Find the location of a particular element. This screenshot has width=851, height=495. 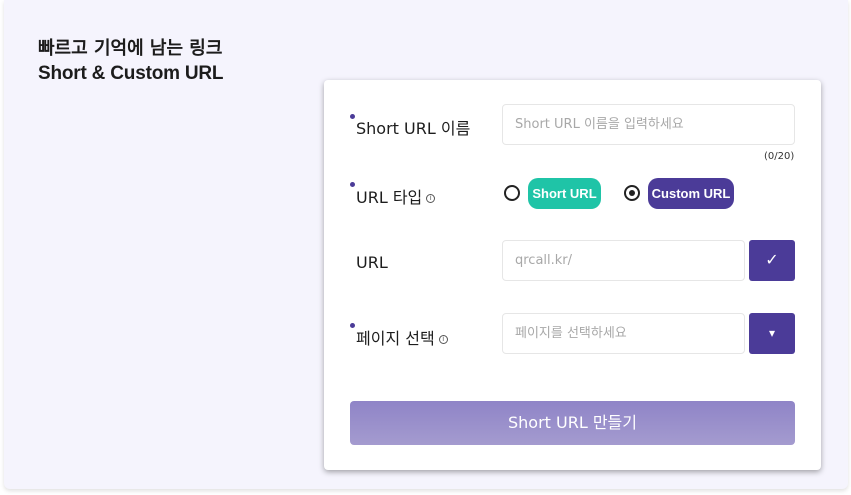

url-label: URL is located at coordinates (372, 262).